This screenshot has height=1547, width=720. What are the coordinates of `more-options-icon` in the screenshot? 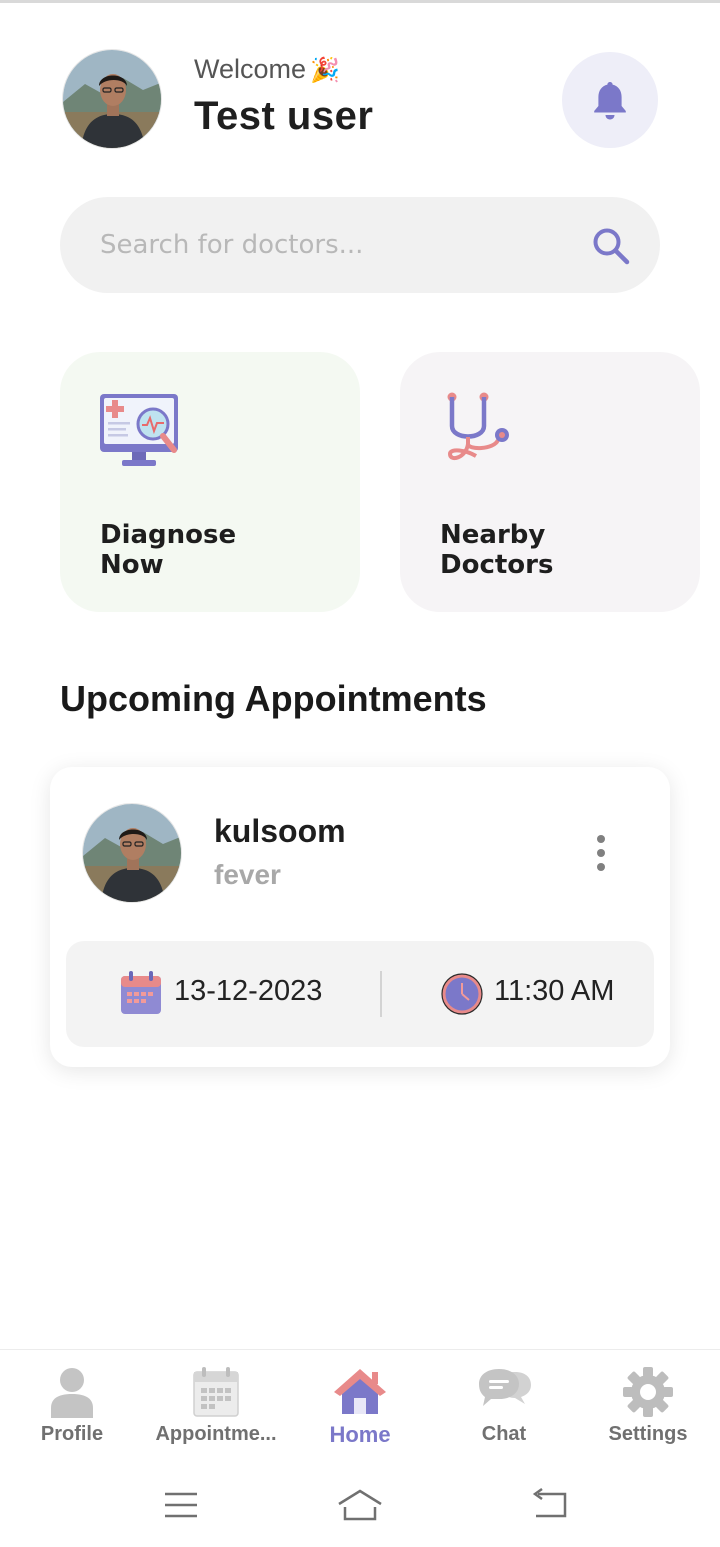 It's located at (601, 839).